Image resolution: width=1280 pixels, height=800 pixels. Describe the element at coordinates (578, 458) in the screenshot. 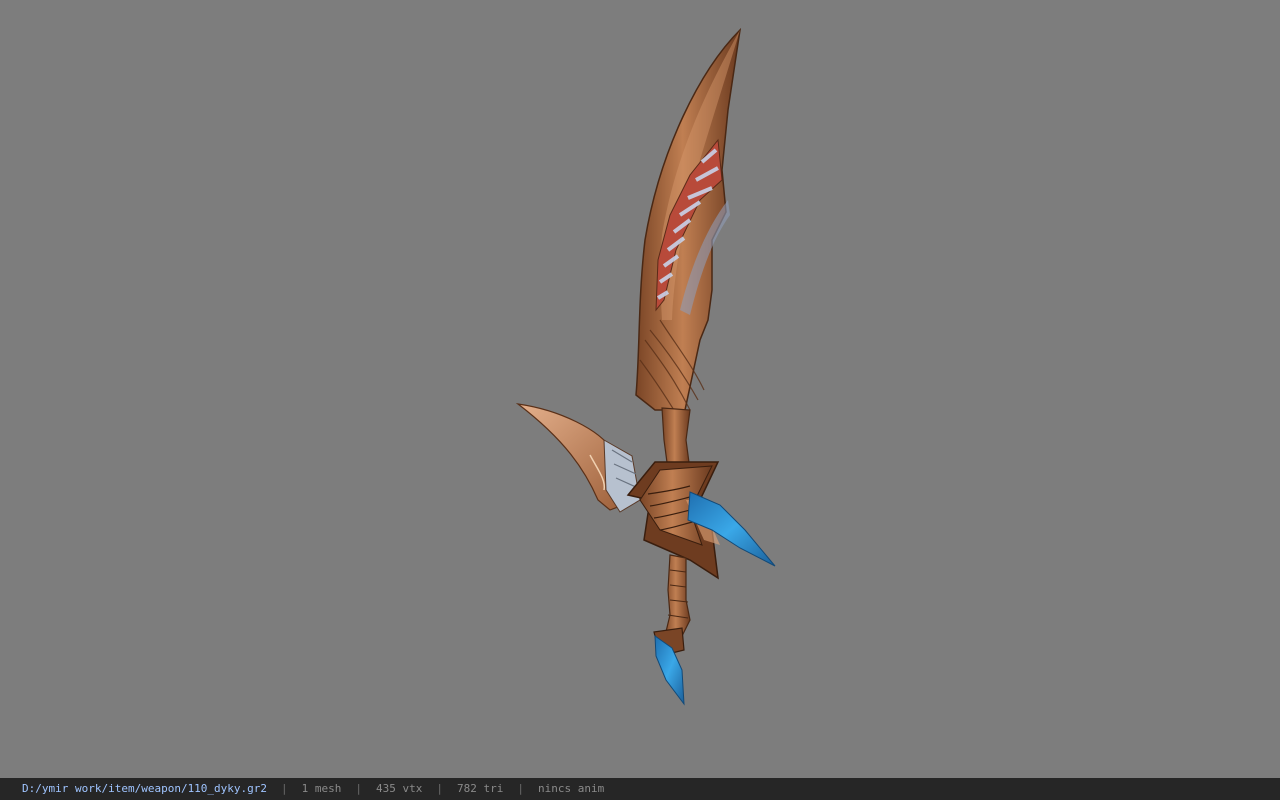

I see `sword-side-horn` at that location.